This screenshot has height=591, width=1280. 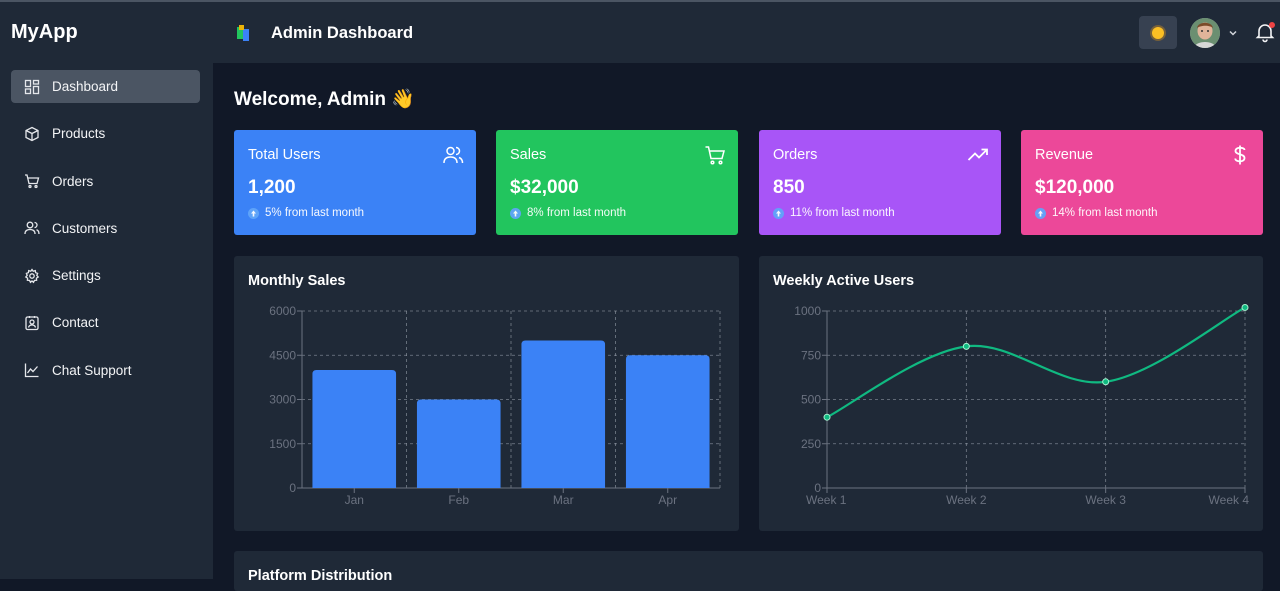 I want to click on y-tick-label: 1500, so click(x=282, y=444).